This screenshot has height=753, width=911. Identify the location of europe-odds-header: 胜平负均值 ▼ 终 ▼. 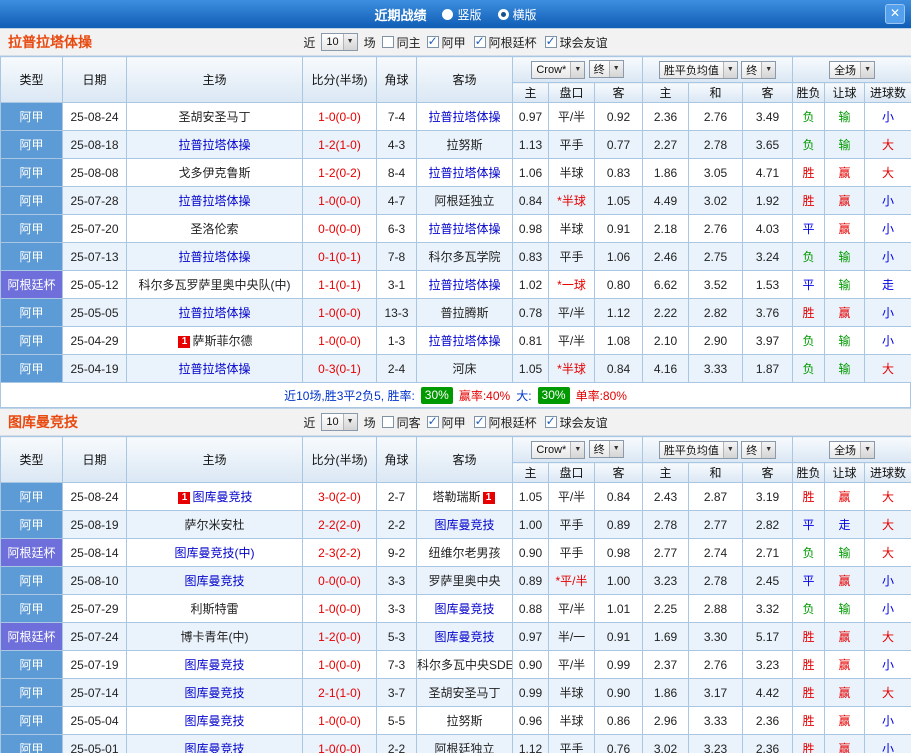
(718, 69).